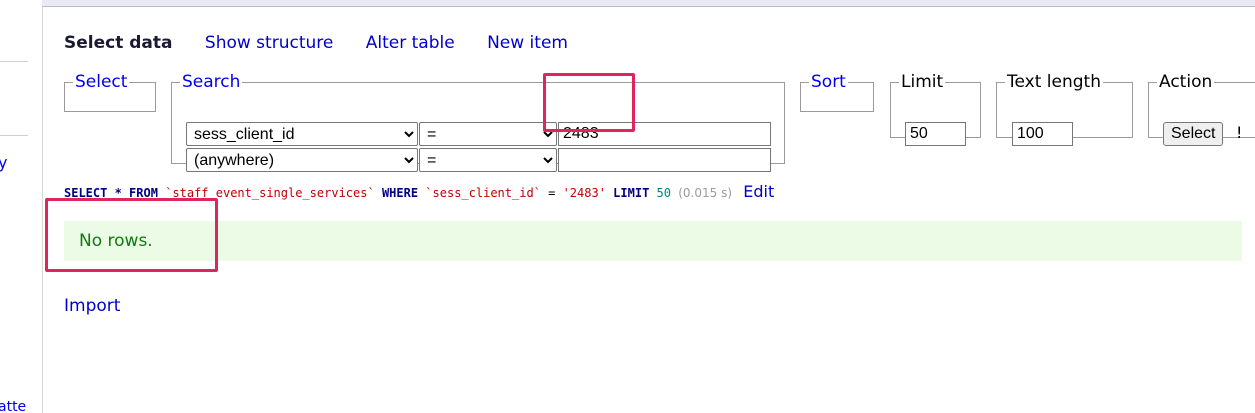 The width and height of the screenshot is (1255, 413). Describe the element at coordinates (13, 406) in the screenshot. I see `sidebar-link-fragment: atte` at that location.